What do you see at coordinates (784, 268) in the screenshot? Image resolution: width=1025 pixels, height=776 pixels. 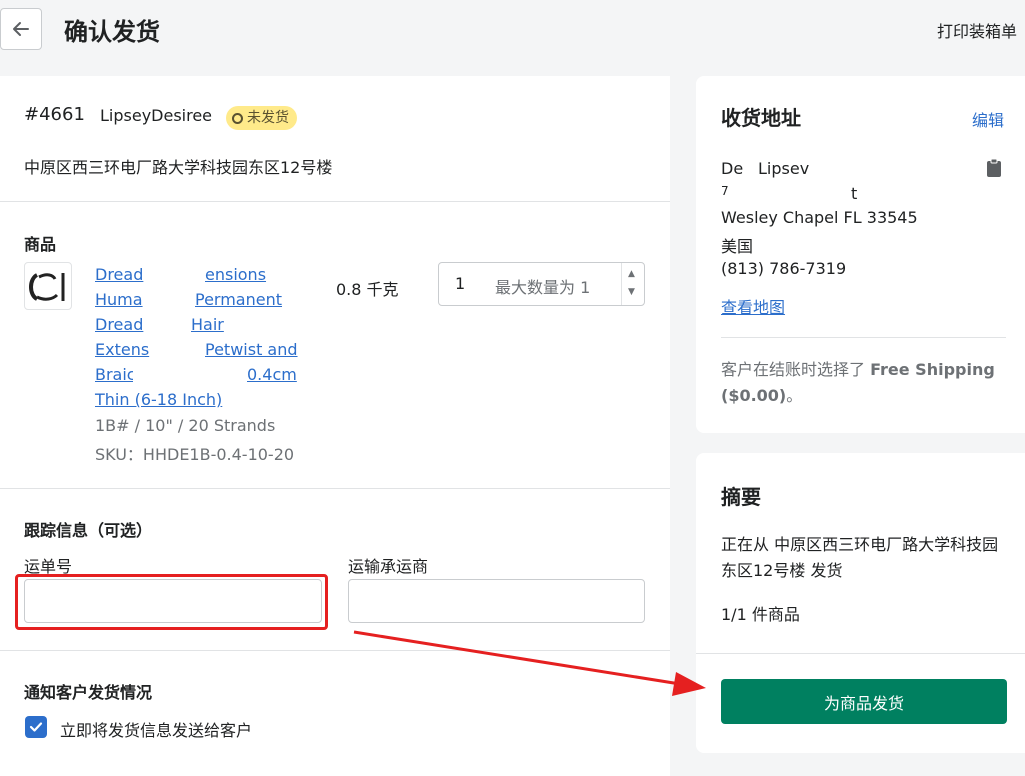 I see `address-phone: (813) 786-7319` at bounding box center [784, 268].